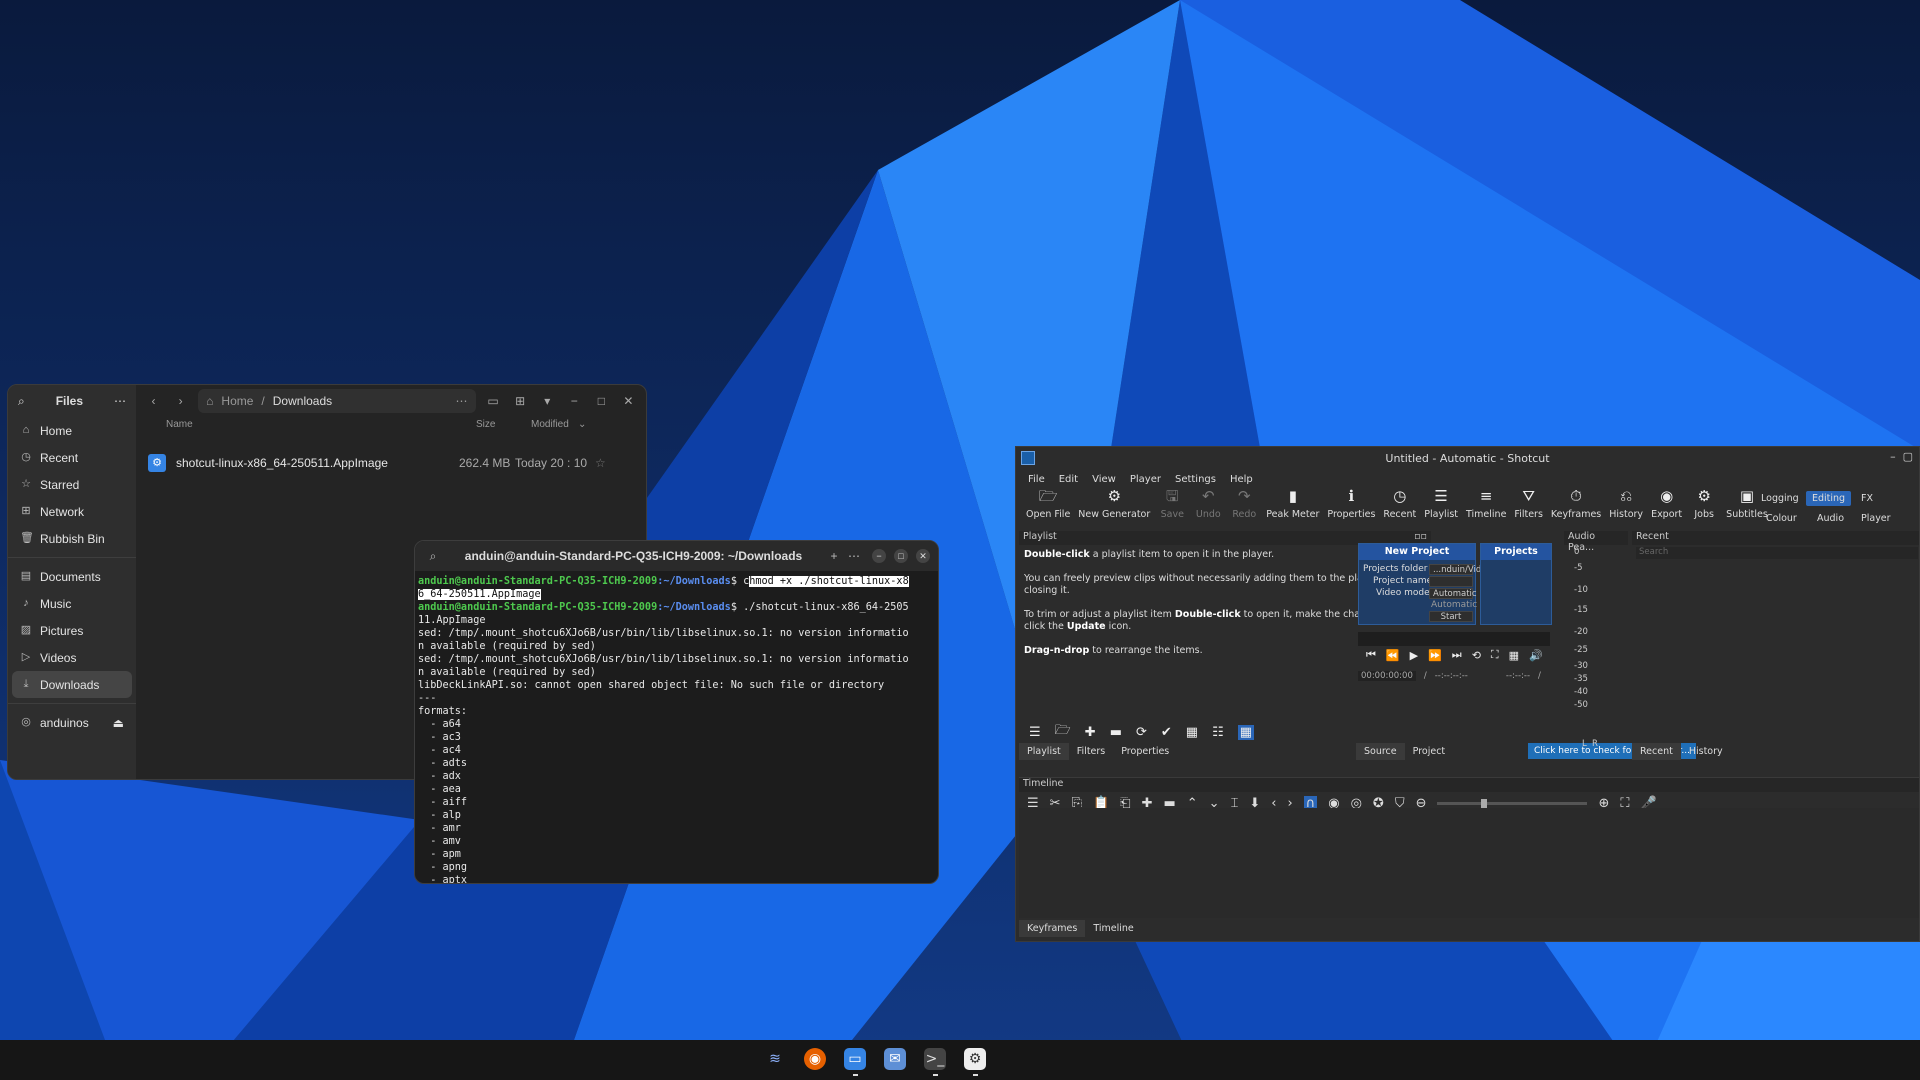  Describe the element at coordinates (72, 630) in the screenshot. I see `sidebar-item-pictures: ▨ Pictures` at that location.